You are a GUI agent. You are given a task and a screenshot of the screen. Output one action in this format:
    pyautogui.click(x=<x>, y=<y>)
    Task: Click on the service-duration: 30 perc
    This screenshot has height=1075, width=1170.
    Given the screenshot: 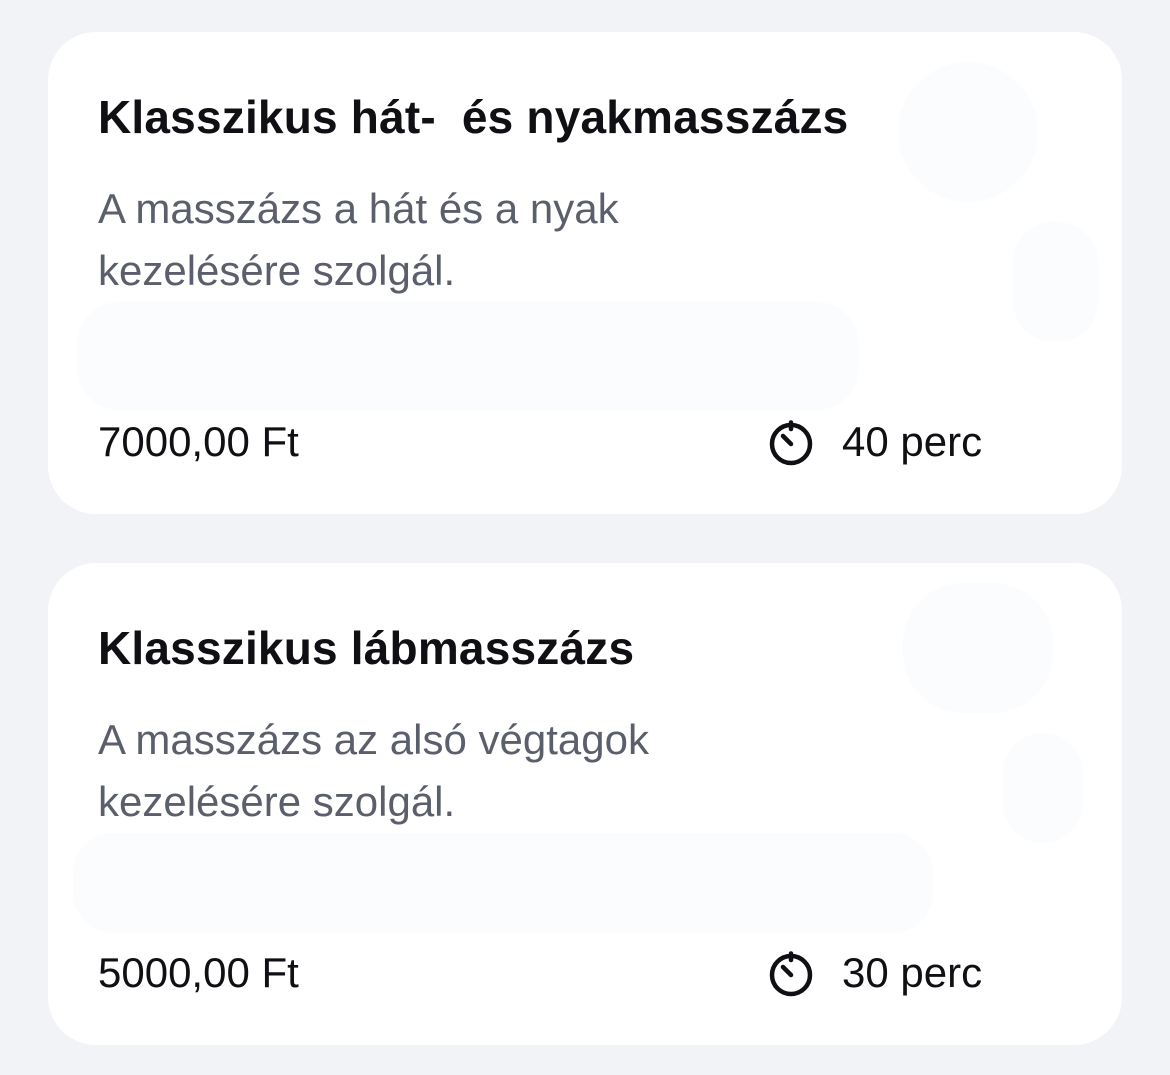 What is the action you would take?
    pyautogui.click(x=874, y=973)
    